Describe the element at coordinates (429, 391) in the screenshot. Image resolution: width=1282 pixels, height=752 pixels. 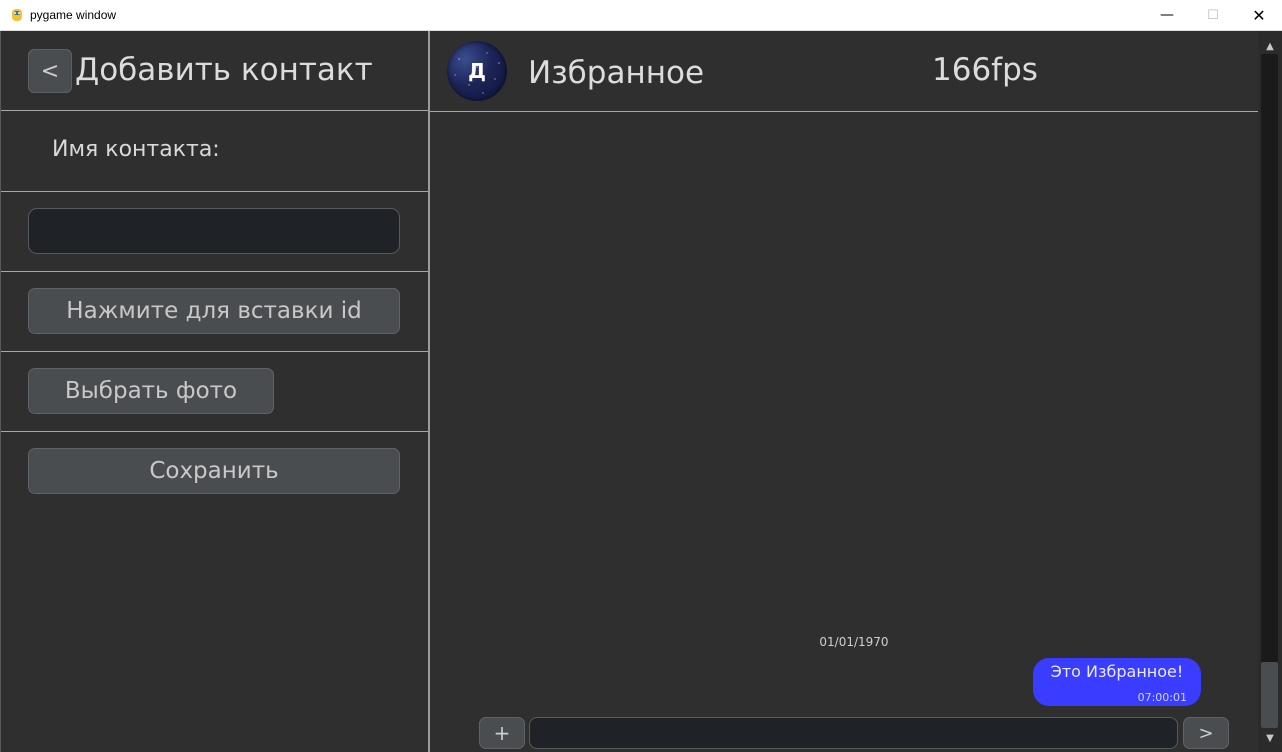
I see `panel-divider` at that location.